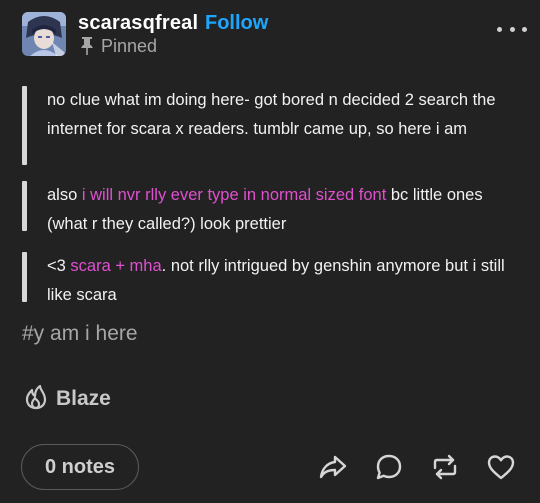 This screenshot has width=540, height=503. Describe the element at coordinates (116, 266) in the screenshot. I see `highlighted-text: scara + mha` at that location.